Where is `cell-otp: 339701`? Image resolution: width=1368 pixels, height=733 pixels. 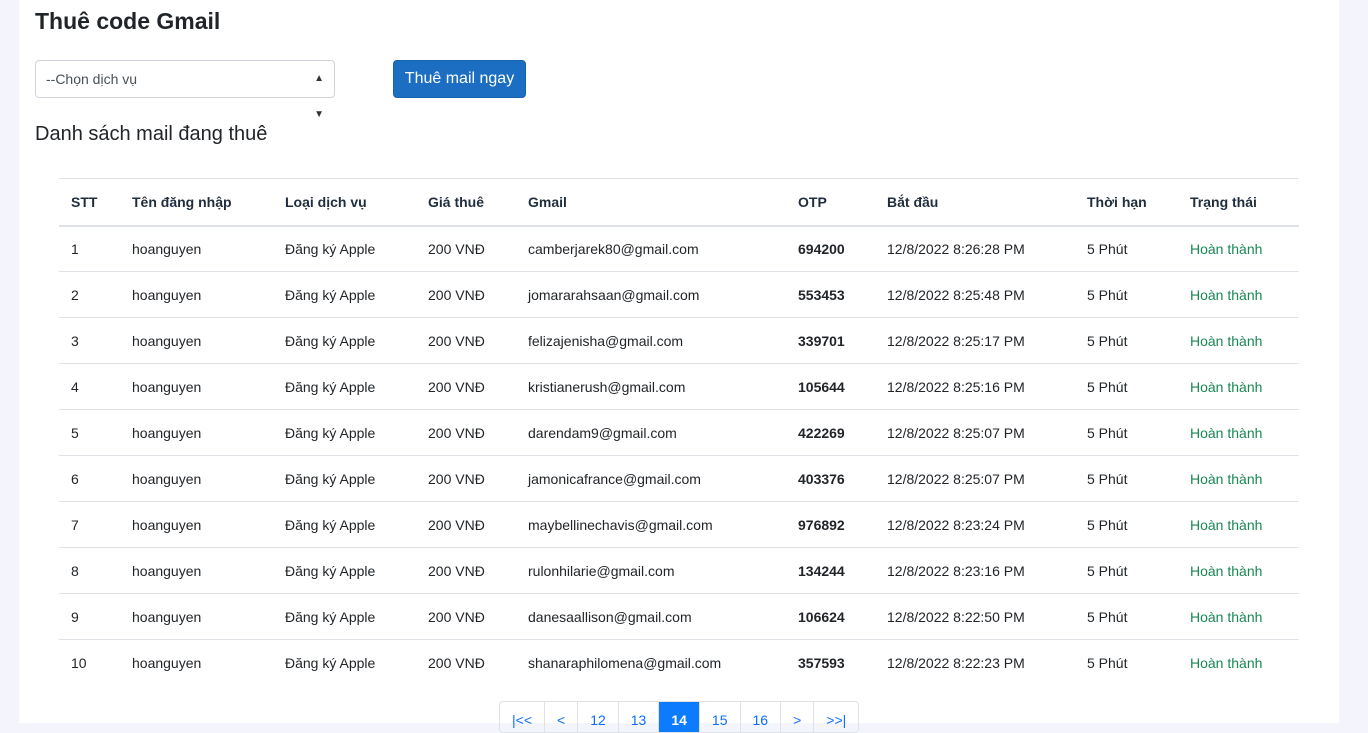 cell-otp: 339701 is located at coordinates (830, 340).